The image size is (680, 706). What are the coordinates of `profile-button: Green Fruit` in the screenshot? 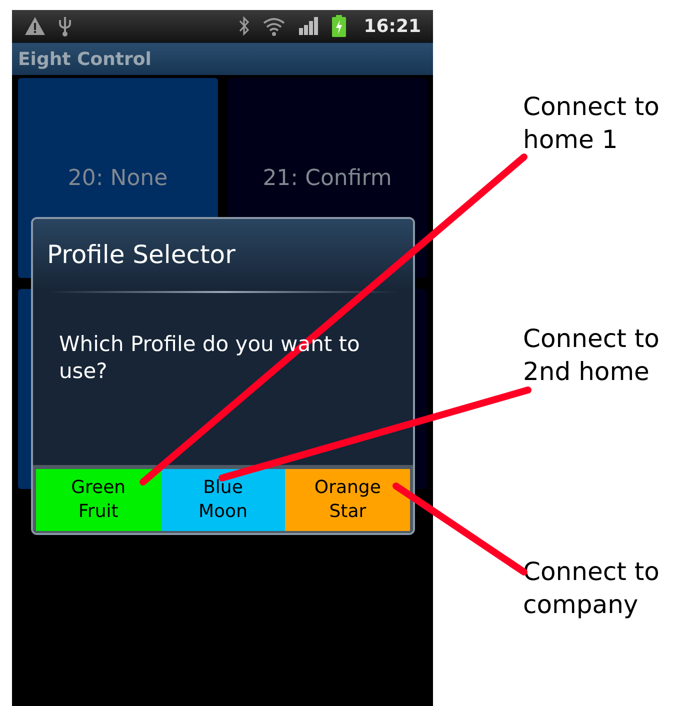 It's located at (98, 500).